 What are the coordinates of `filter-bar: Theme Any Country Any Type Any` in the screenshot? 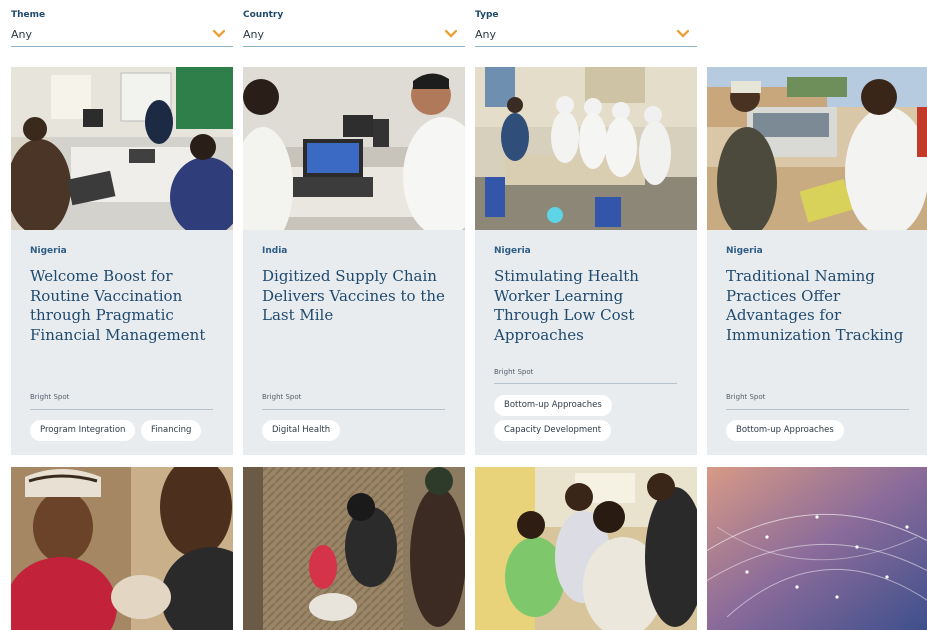 It's located at (356, 28).